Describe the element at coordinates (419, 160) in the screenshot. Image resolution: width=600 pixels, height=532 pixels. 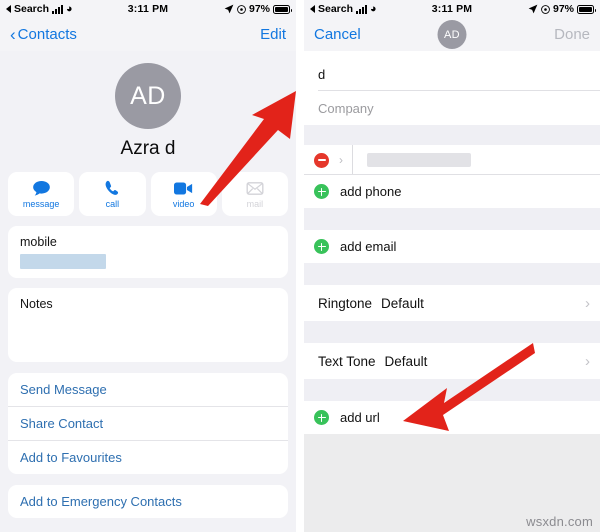
I see `redacted-phone-value` at that location.